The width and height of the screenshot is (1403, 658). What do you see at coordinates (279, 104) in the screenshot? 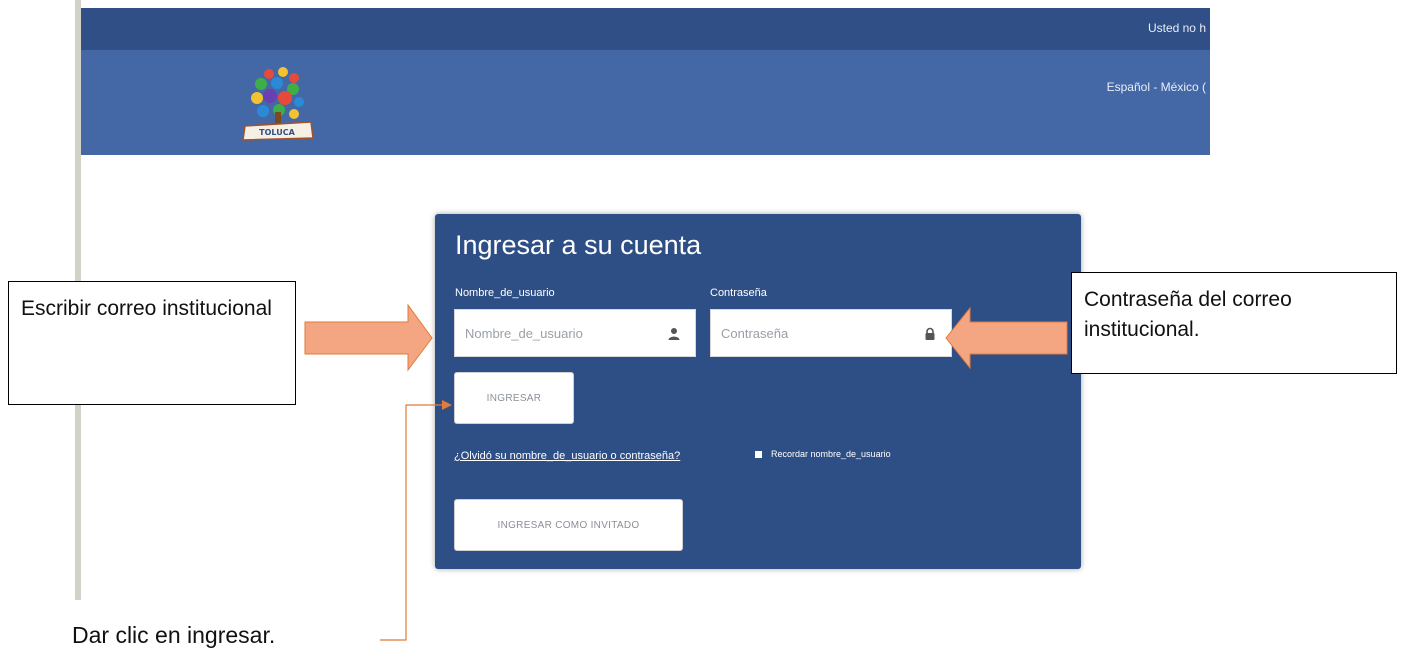
I see `toluca-logo: TOLUCA` at bounding box center [279, 104].